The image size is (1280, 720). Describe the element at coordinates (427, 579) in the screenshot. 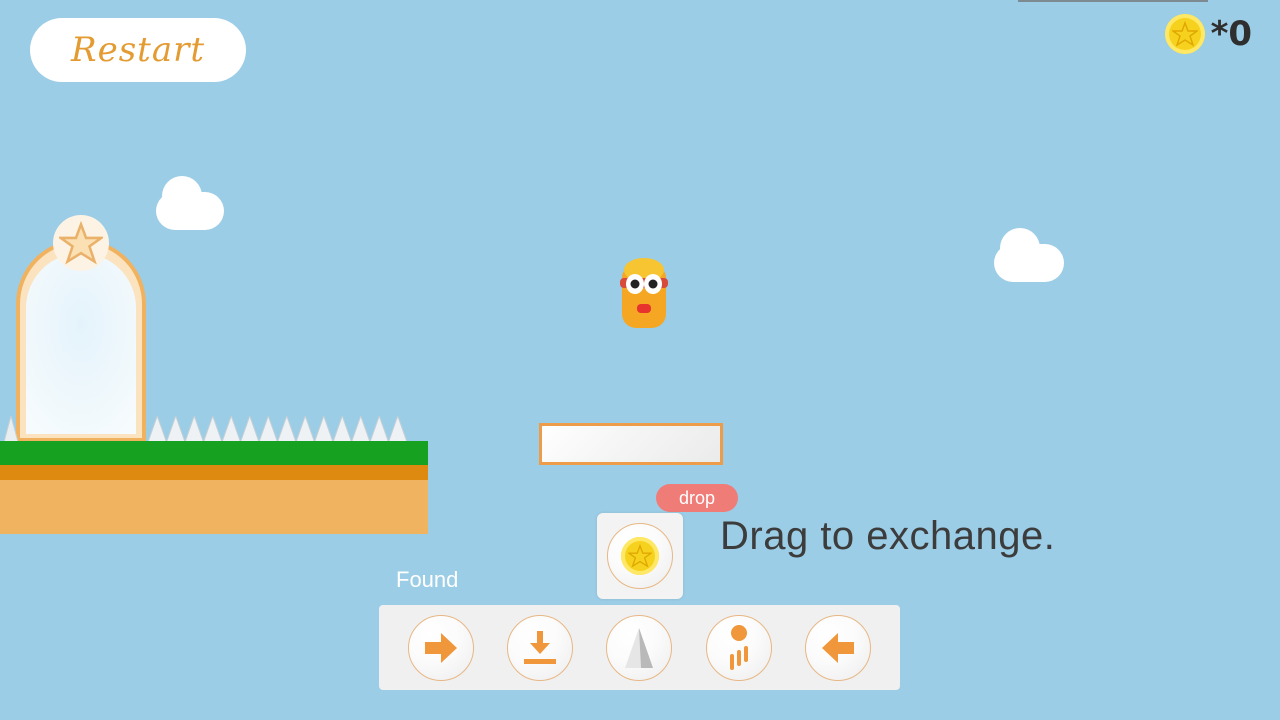

I see `found-label: Found` at that location.